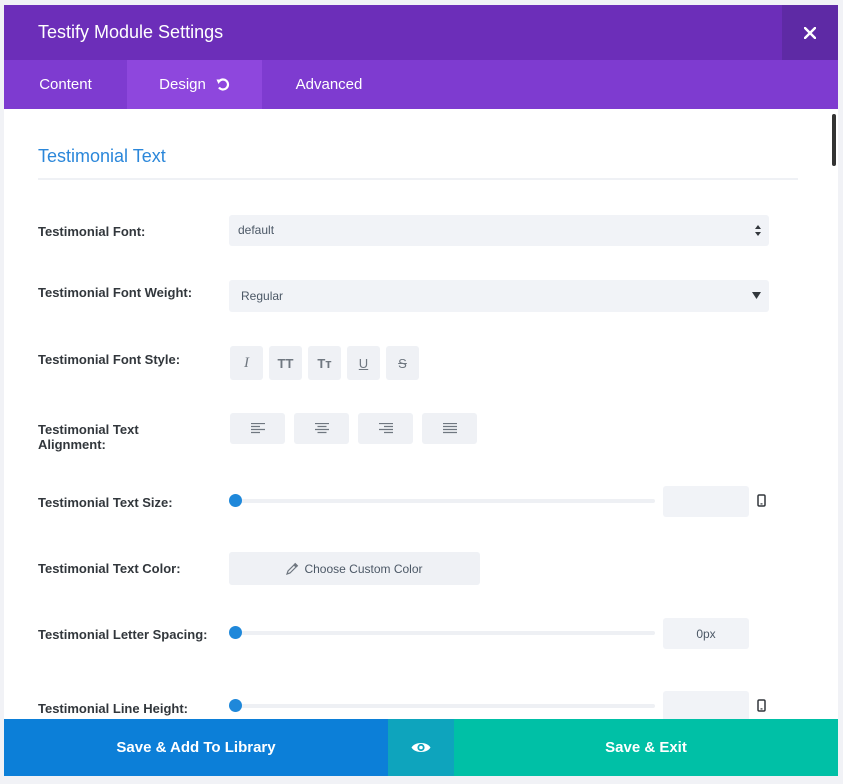  Describe the element at coordinates (235, 632) in the screenshot. I see `letter-spacing-slider-handle` at that location.